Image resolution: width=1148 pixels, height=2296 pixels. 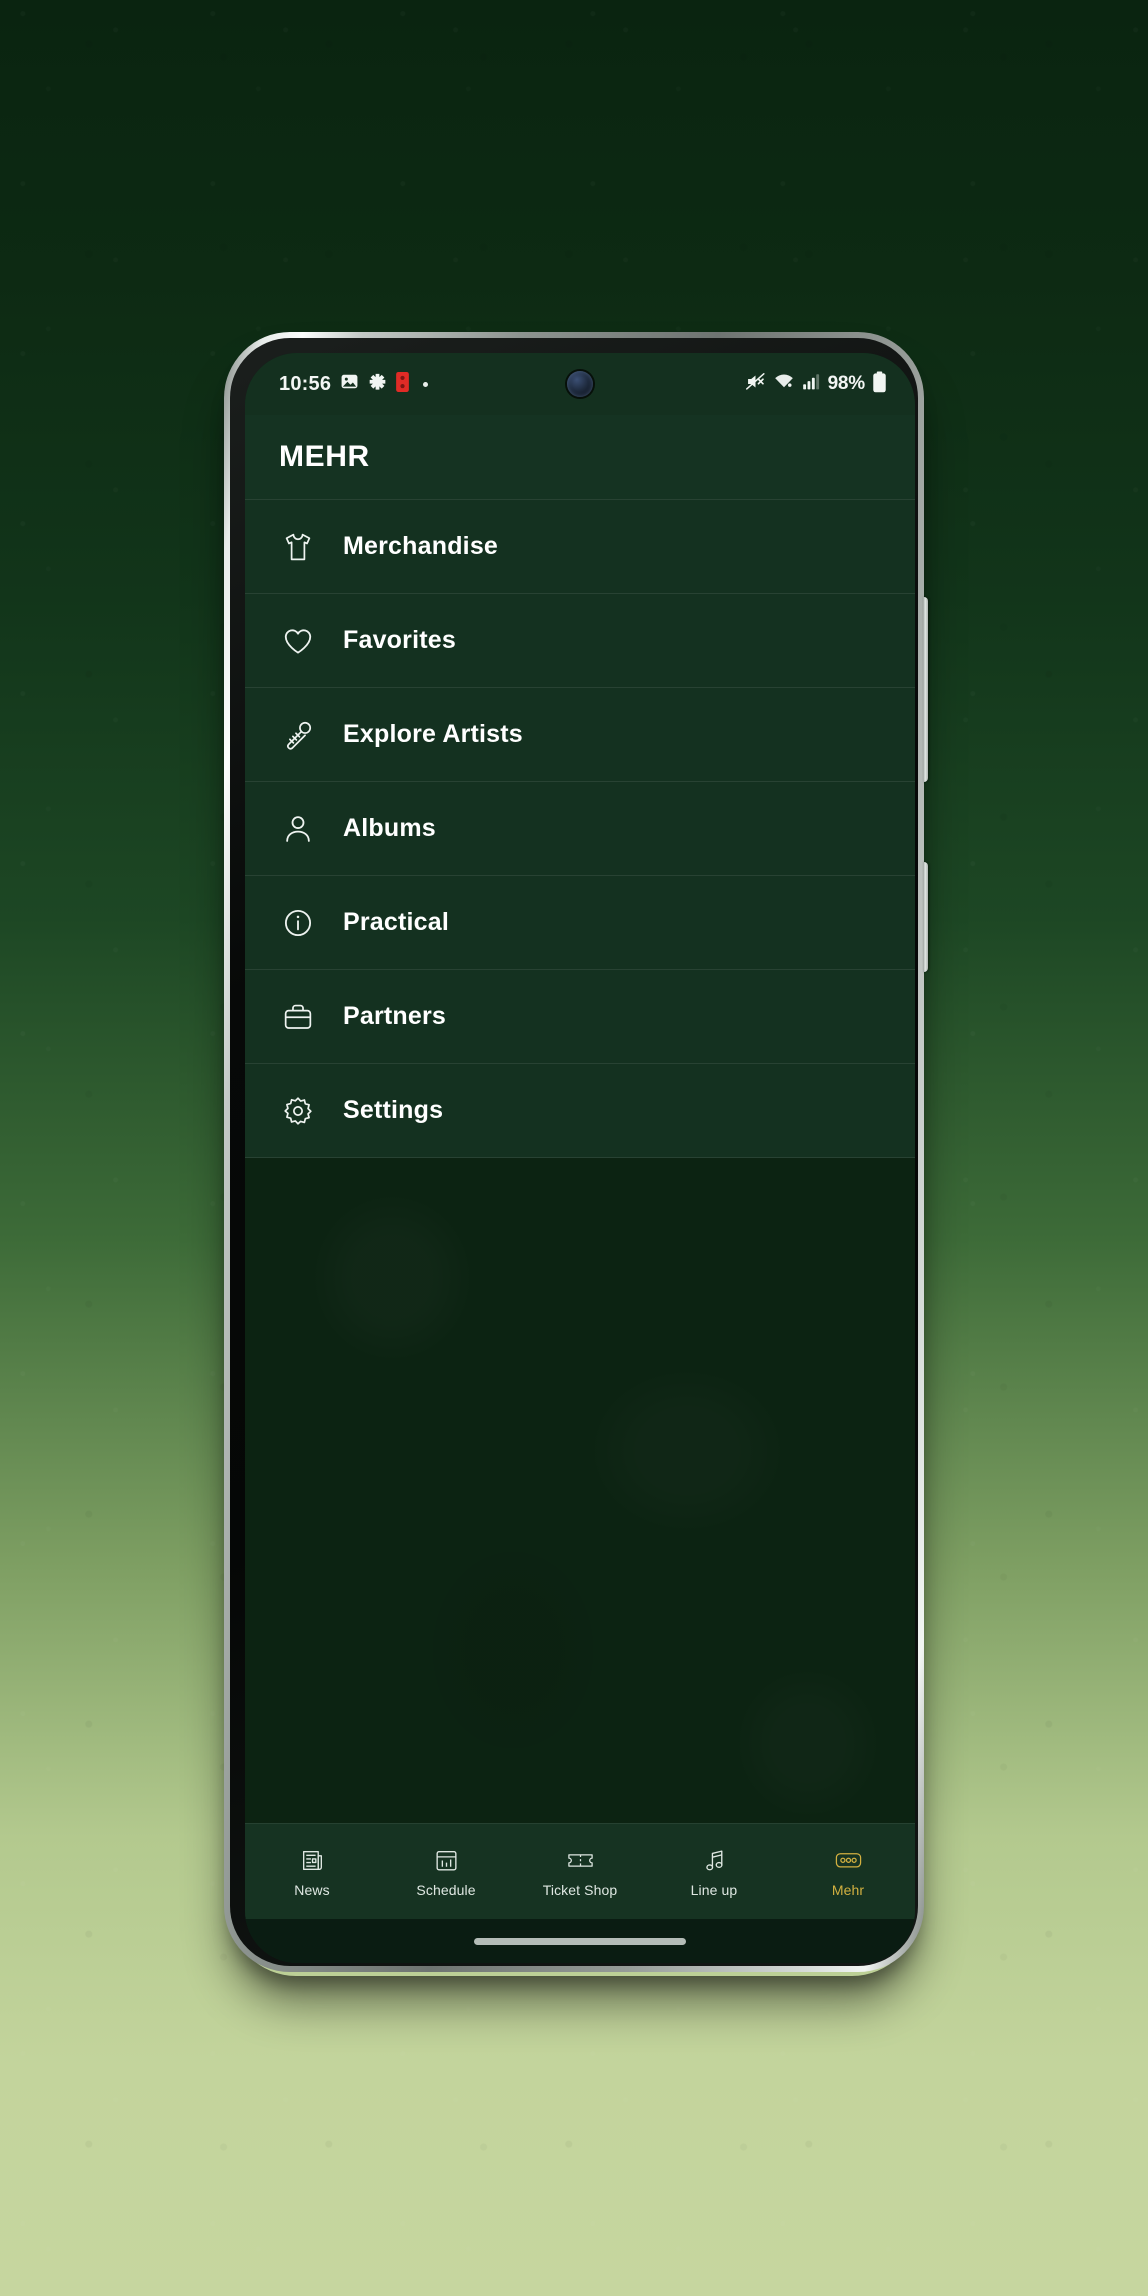 What do you see at coordinates (580, 735) in the screenshot?
I see `menu-item-explore-artists: Explore Artists` at bounding box center [580, 735].